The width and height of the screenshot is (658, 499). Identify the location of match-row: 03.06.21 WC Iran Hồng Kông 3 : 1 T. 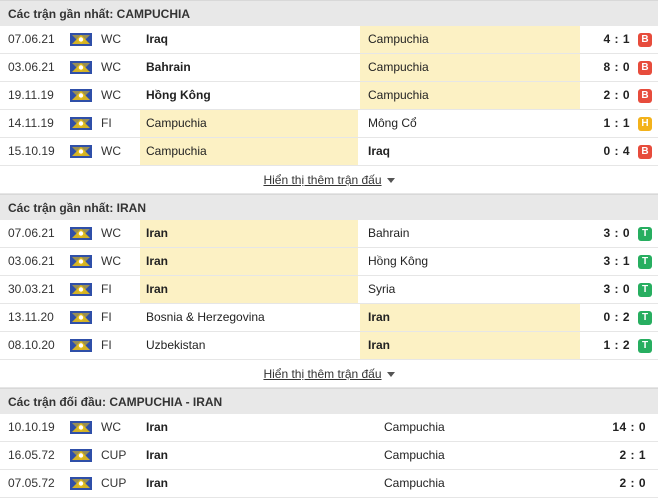
(329, 262).